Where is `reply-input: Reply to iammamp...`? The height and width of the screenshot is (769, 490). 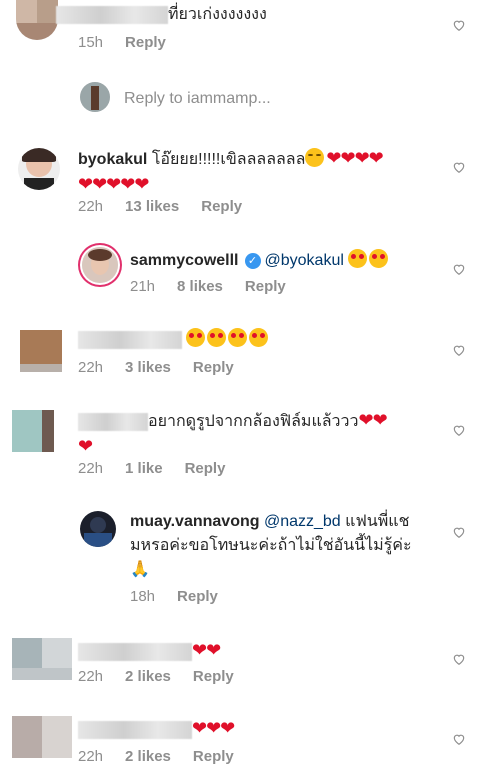
reply-input: Reply to iammamp... is located at coordinates (197, 99).